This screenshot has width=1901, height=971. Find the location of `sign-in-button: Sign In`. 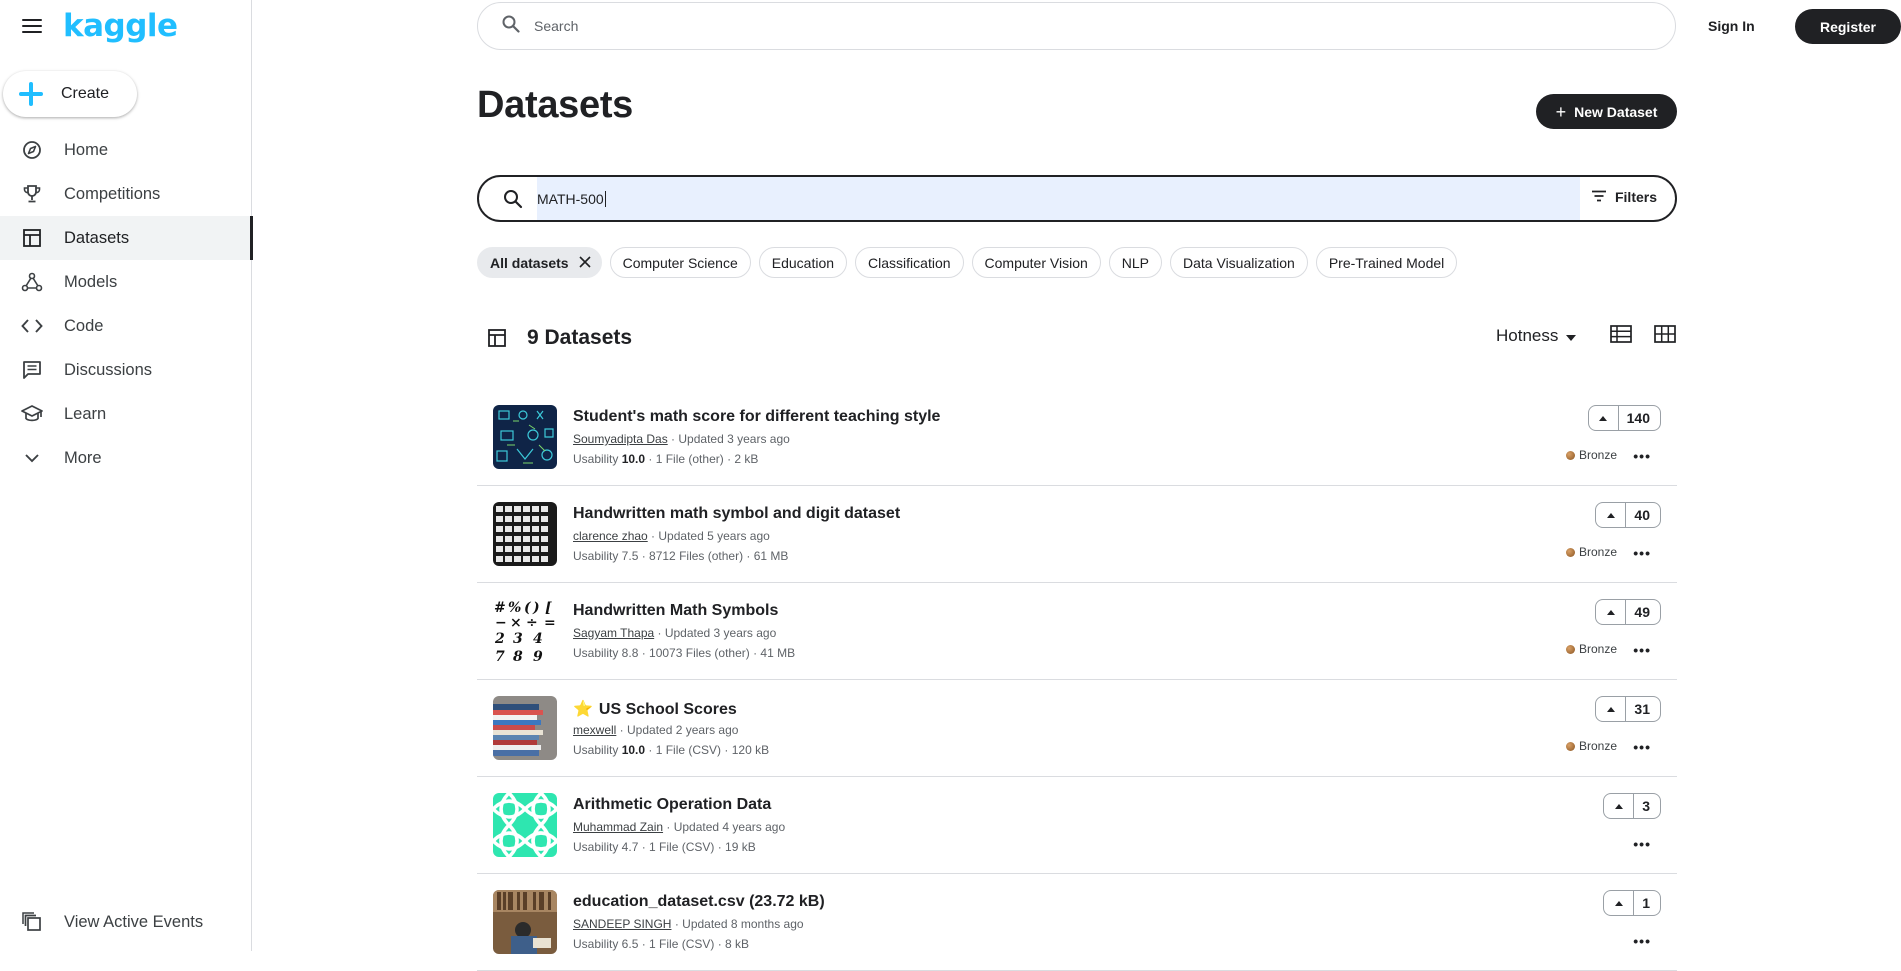

sign-in-button: Sign In is located at coordinates (1731, 26).